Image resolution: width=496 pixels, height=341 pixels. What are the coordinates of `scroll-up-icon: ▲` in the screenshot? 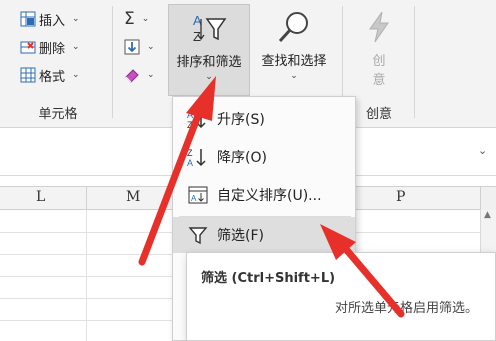 It's located at (487, 215).